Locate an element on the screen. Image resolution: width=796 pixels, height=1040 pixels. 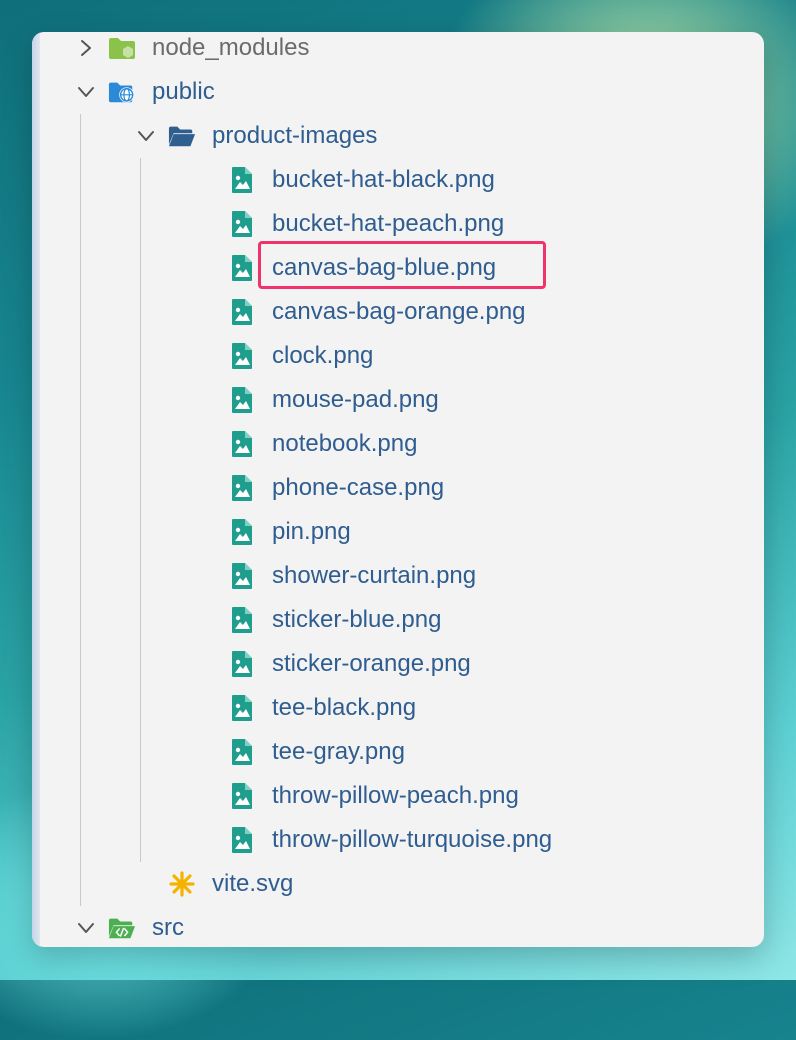
file-item: bucket-hat-peach.png is located at coordinates (398, 224).